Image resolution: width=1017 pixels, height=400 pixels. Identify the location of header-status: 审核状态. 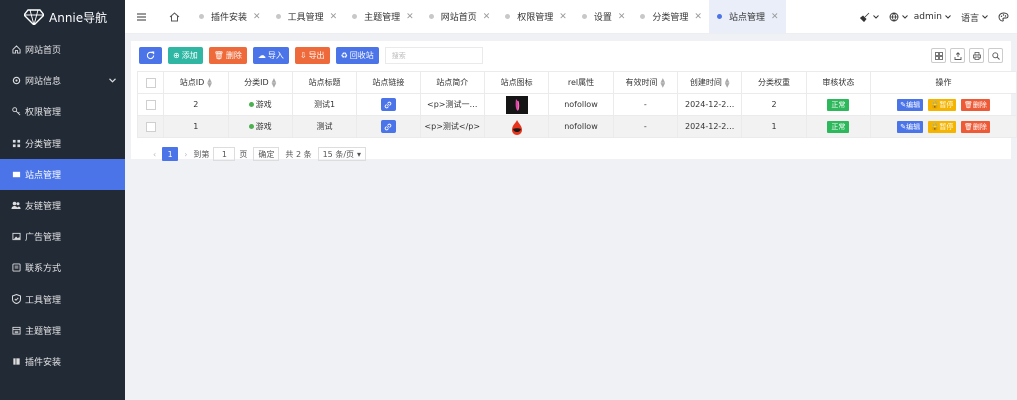
(838, 82).